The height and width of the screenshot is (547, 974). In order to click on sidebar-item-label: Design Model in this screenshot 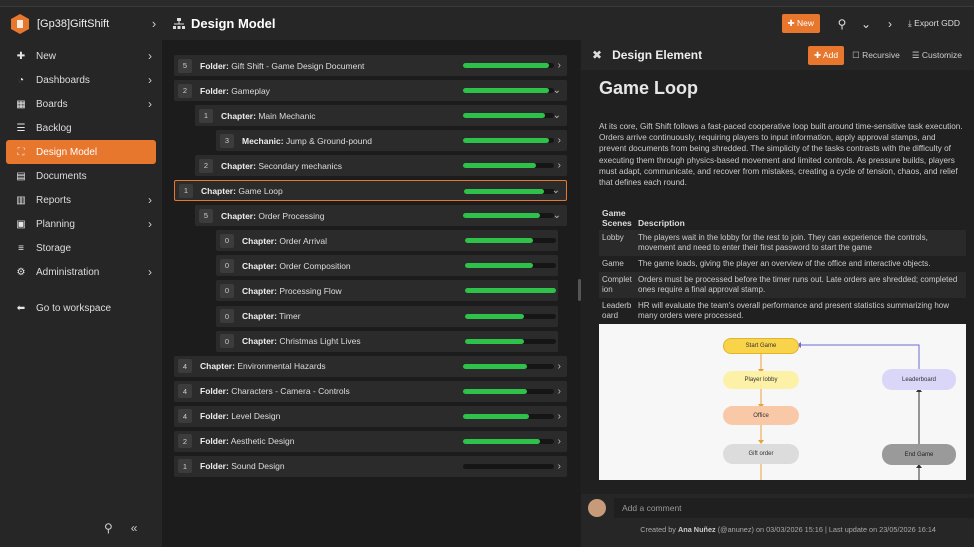, I will do `click(67, 152)`.